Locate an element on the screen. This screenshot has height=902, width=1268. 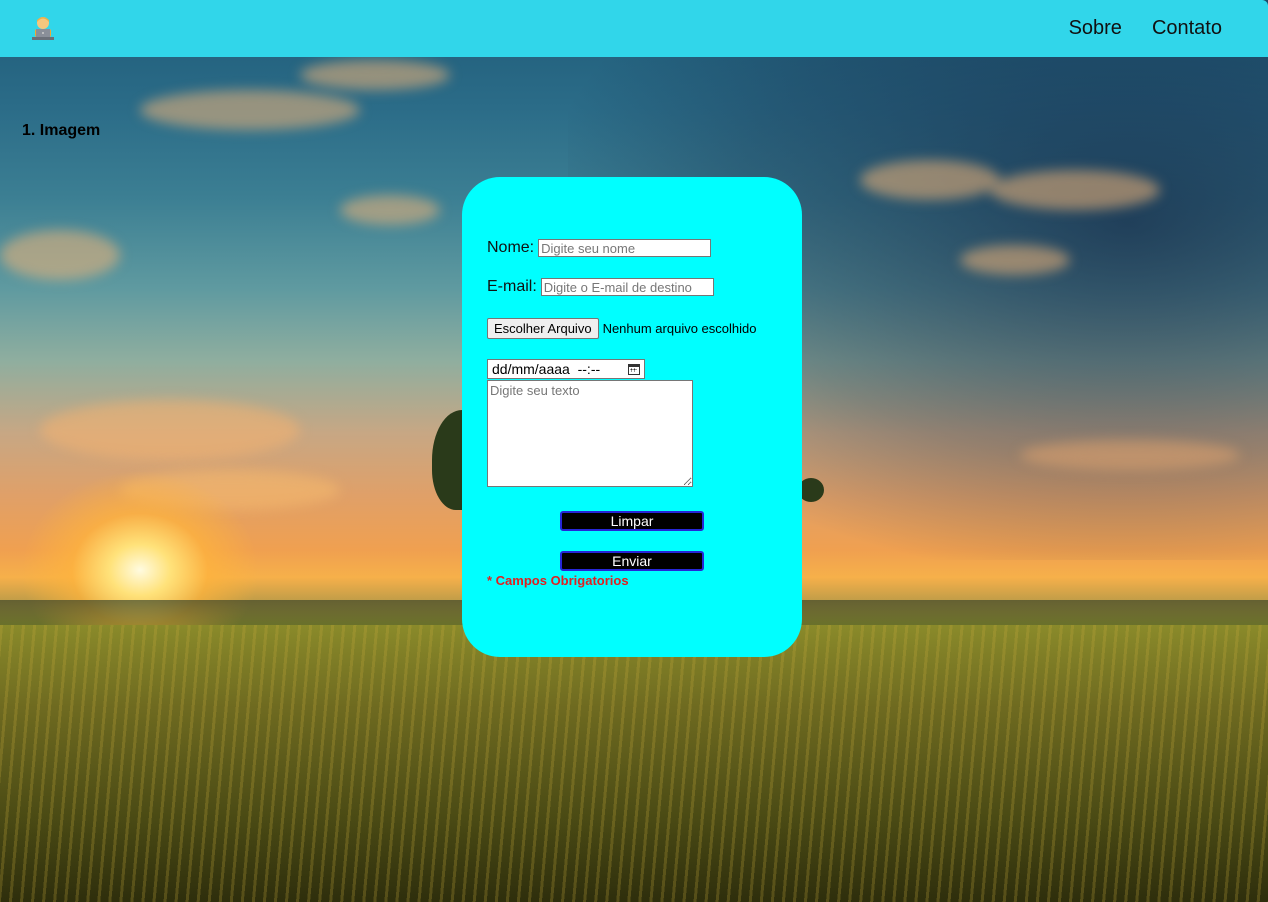
person-at-laptop-icon is located at coordinates (43, 29).